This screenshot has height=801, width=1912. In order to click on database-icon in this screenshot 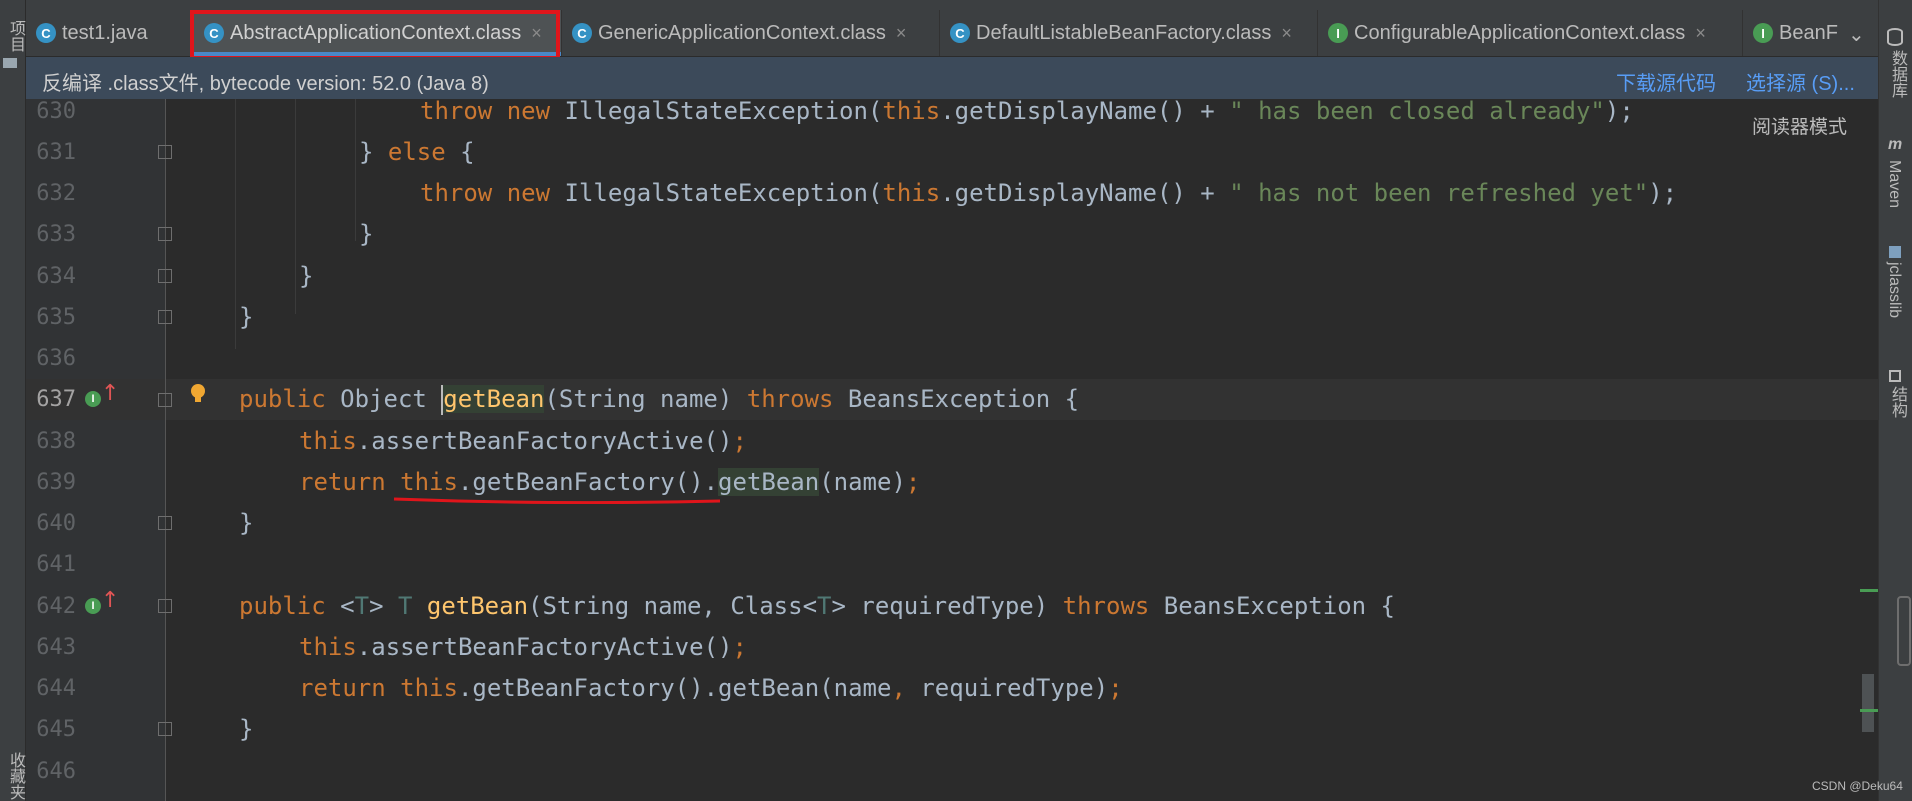, I will do `click(1895, 37)`.